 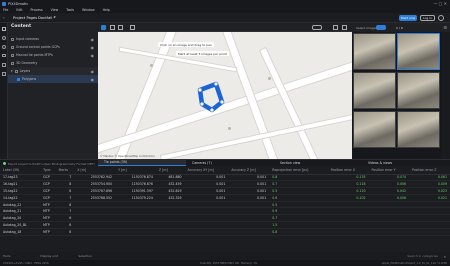 I want to click on column-header: Label (39), so click(x=20, y=170).